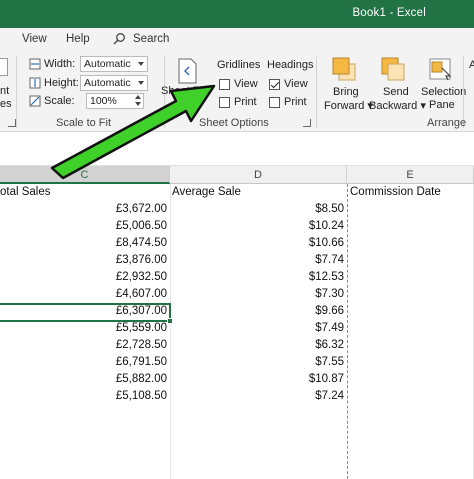 This screenshot has height=479, width=474. Describe the element at coordinates (61, 83) in the screenshot. I see `height-label: Height:` at that location.